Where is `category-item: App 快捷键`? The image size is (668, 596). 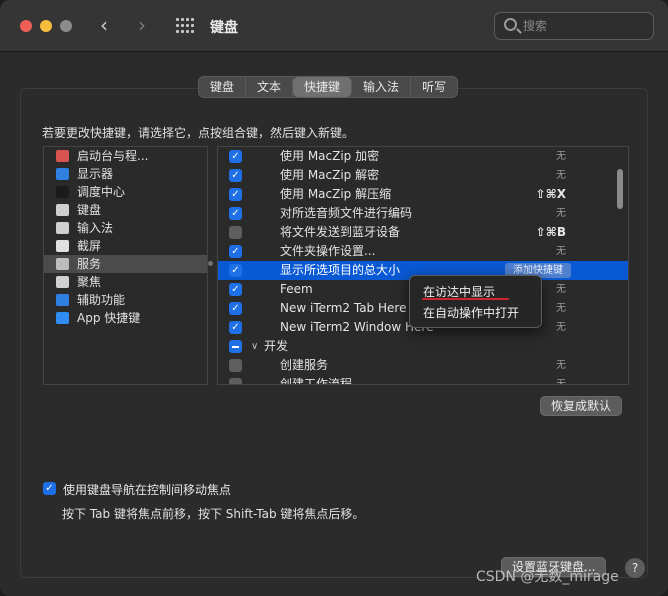 category-item: App 快捷键 is located at coordinates (125, 318).